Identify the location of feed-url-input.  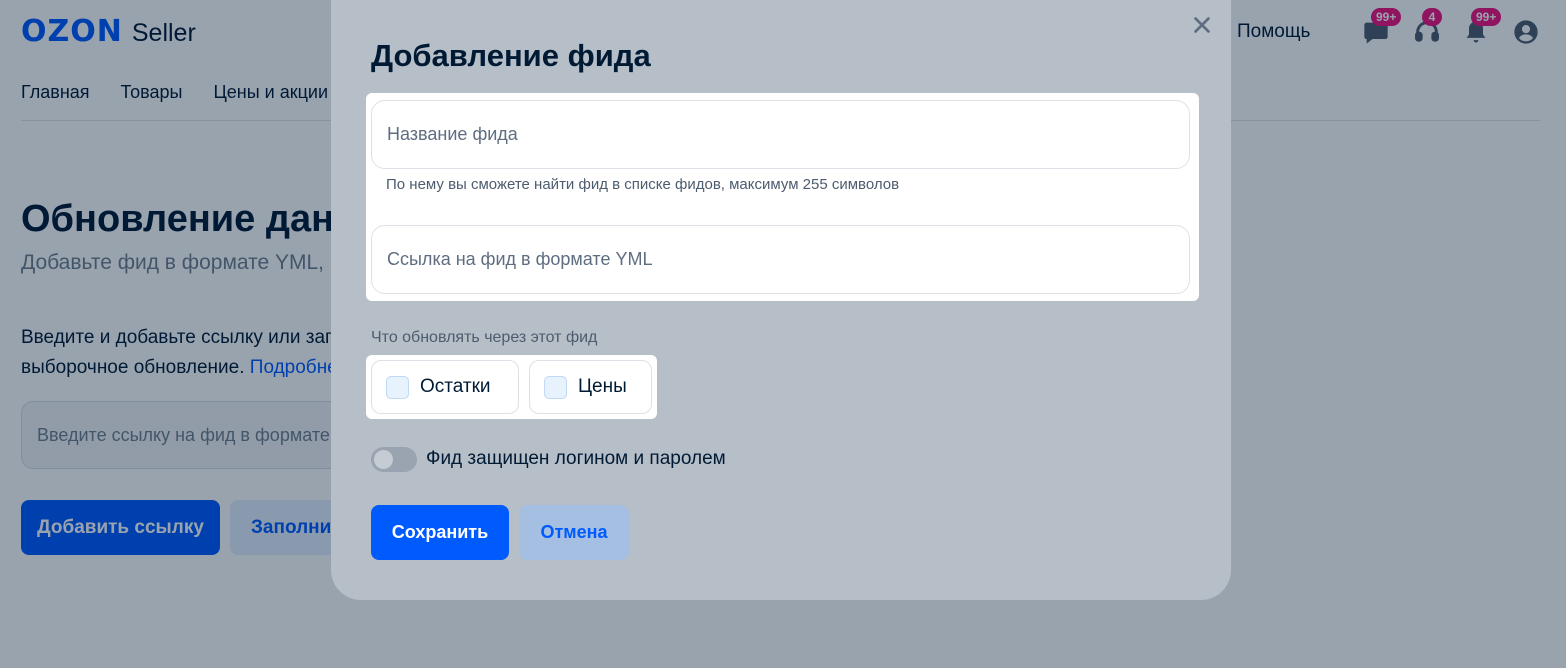
(780, 259).